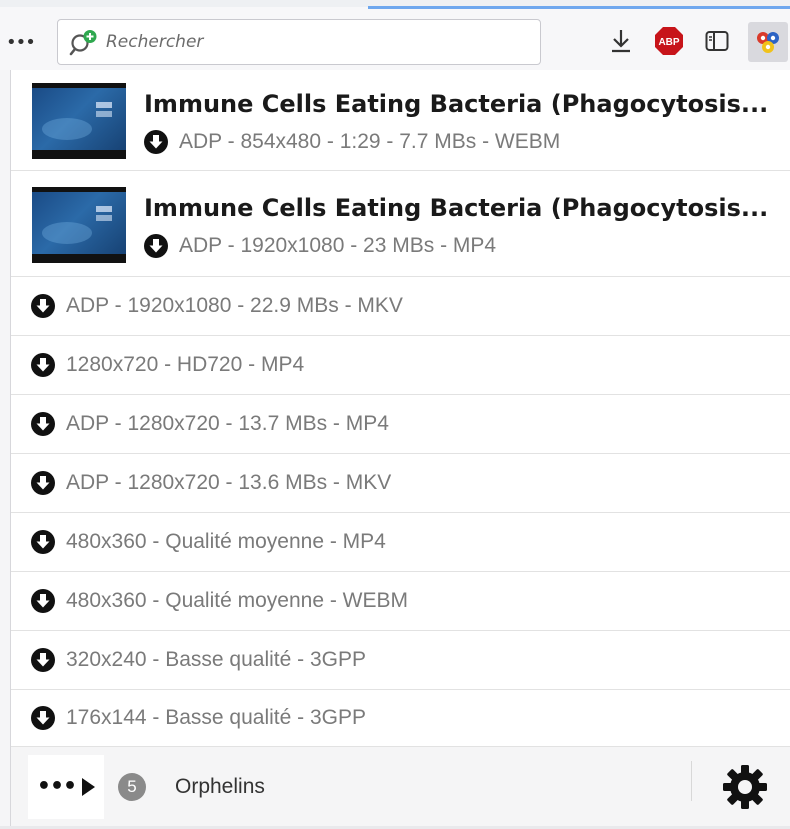  I want to click on variant-label: 480x360 - Qualité moyenne - WEBM, so click(237, 600).